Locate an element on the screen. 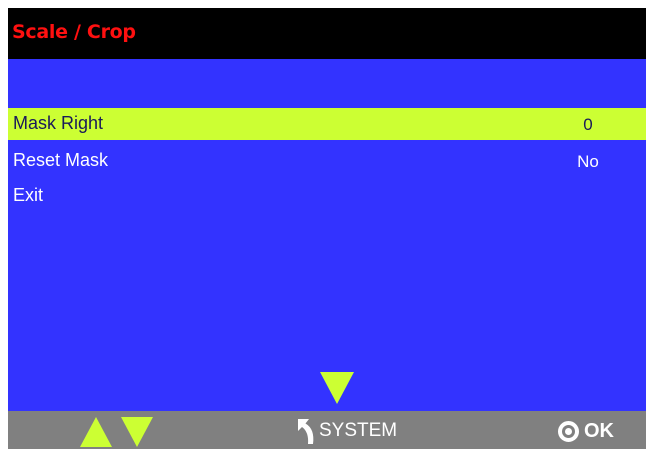 This screenshot has width=654, height=457. menu-item-exit: Exit is located at coordinates (327, 196).